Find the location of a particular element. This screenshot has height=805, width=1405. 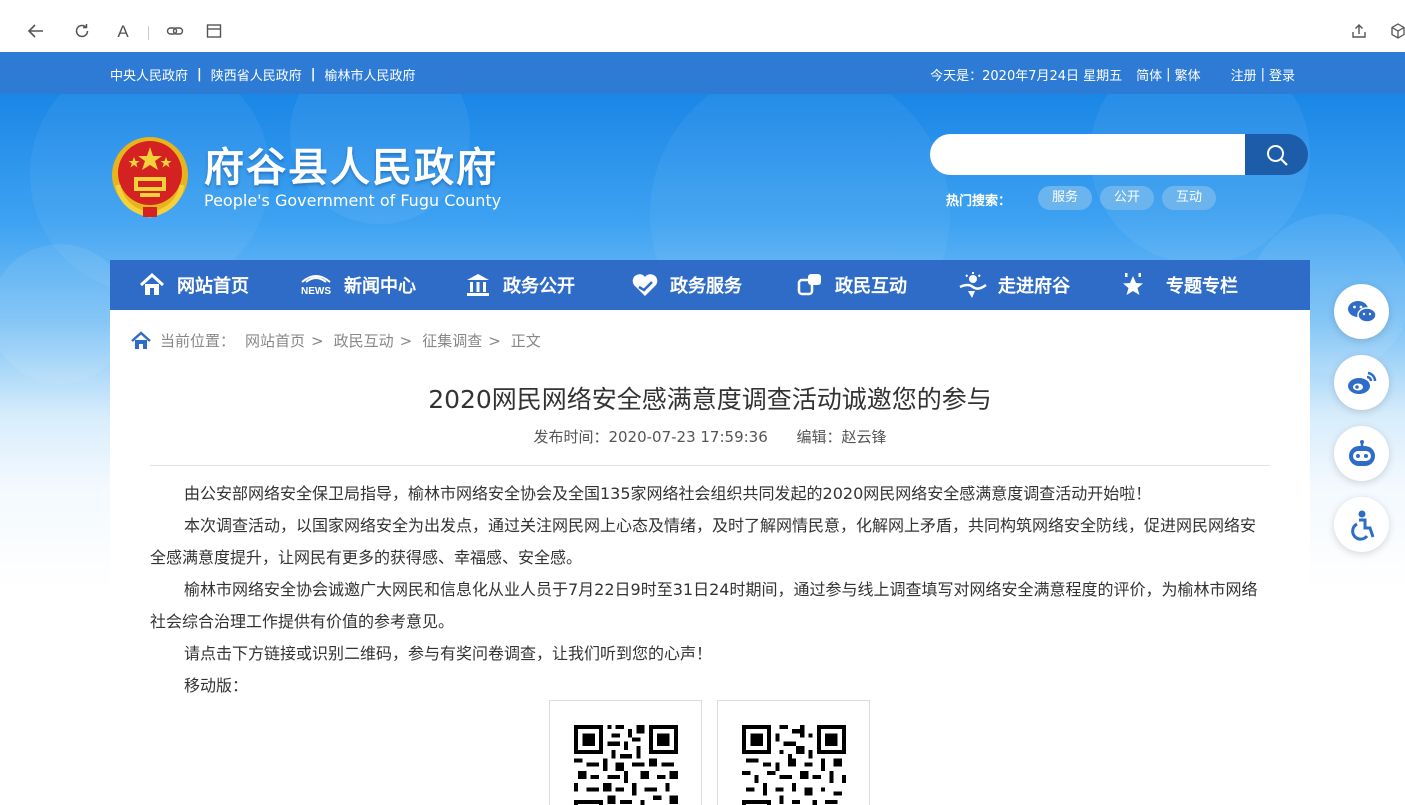

robot-assistant-button is located at coordinates (1361, 453).